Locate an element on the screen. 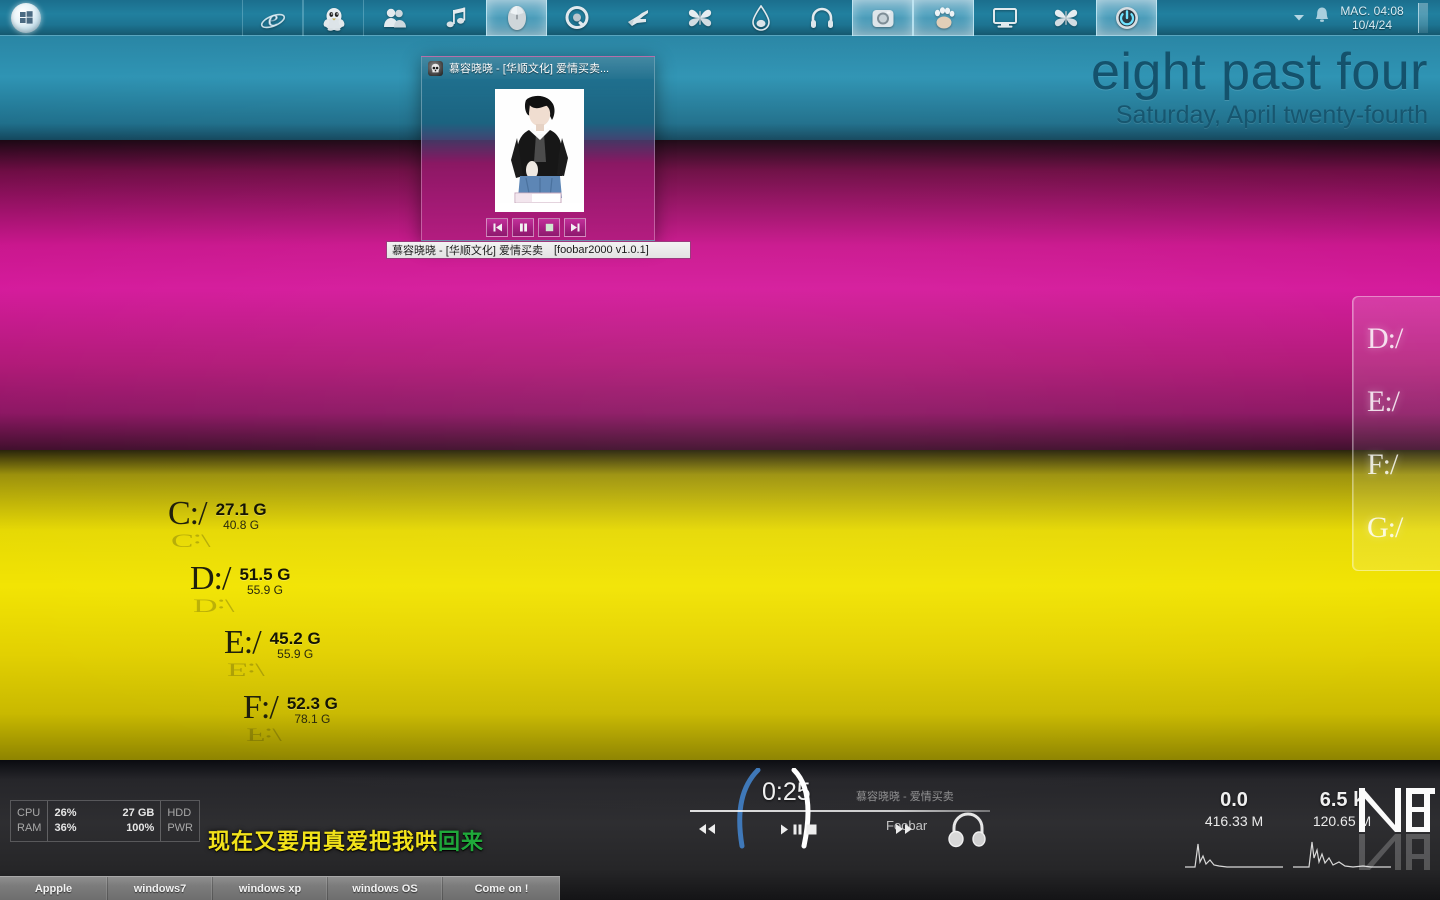 This screenshot has width=1440, height=900. internet-explorer-icon: e is located at coordinates (272, 18).